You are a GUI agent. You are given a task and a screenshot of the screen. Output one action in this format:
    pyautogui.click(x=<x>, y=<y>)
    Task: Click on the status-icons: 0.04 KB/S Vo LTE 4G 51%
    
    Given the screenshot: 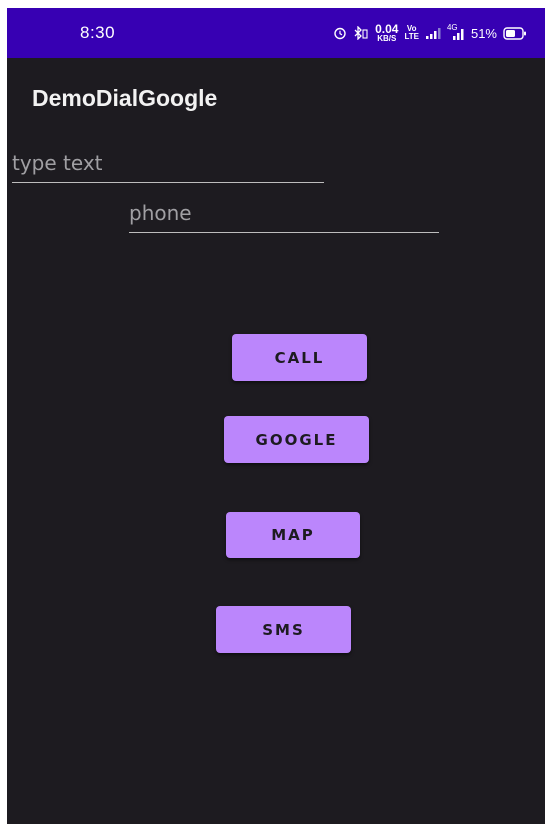 What is the action you would take?
    pyautogui.click(x=430, y=33)
    